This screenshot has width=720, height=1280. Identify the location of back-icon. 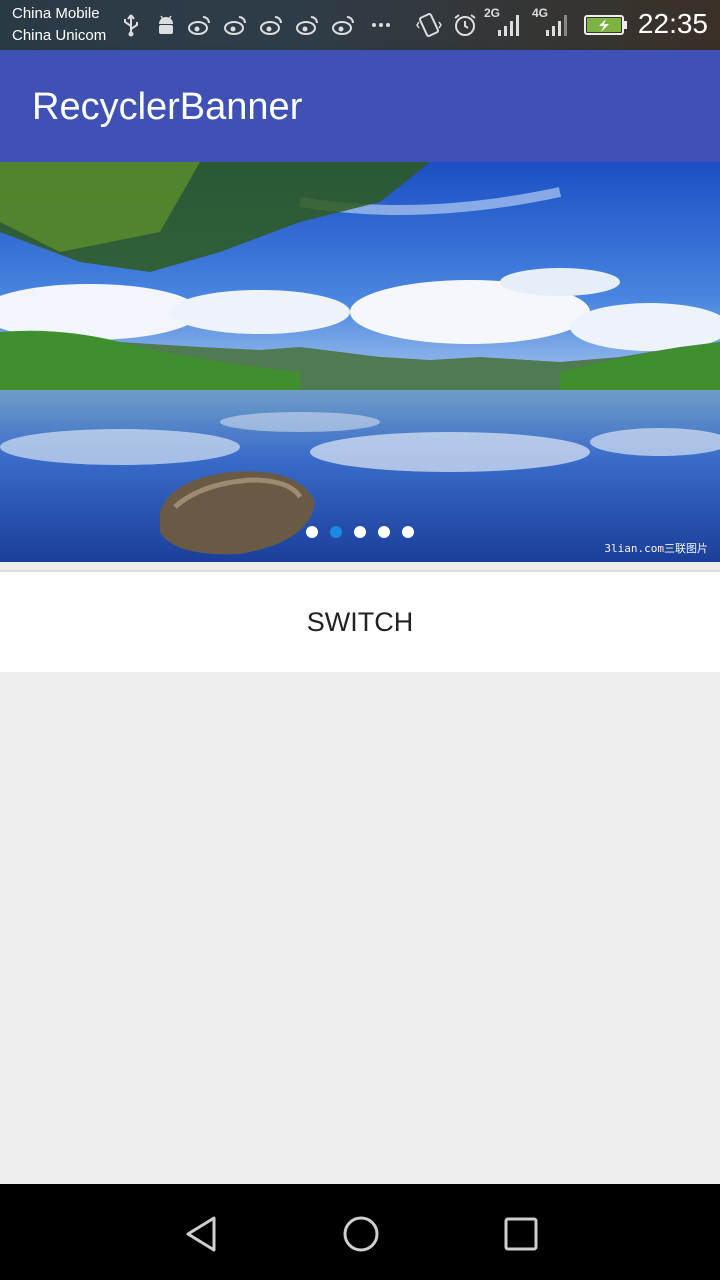
(202, 1234).